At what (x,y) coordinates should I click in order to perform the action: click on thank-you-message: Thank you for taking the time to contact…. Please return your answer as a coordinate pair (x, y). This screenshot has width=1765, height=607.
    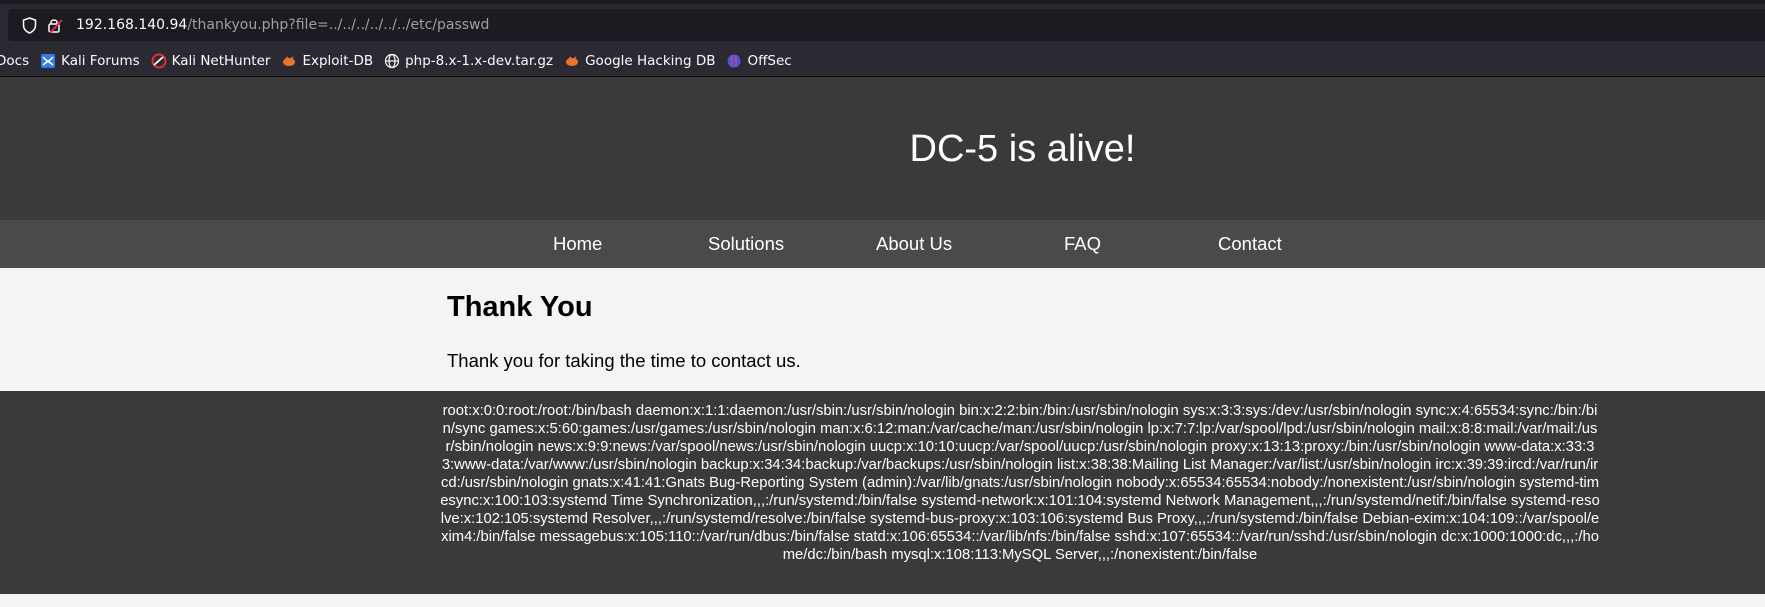
    Looking at the image, I should click on (624, 360).